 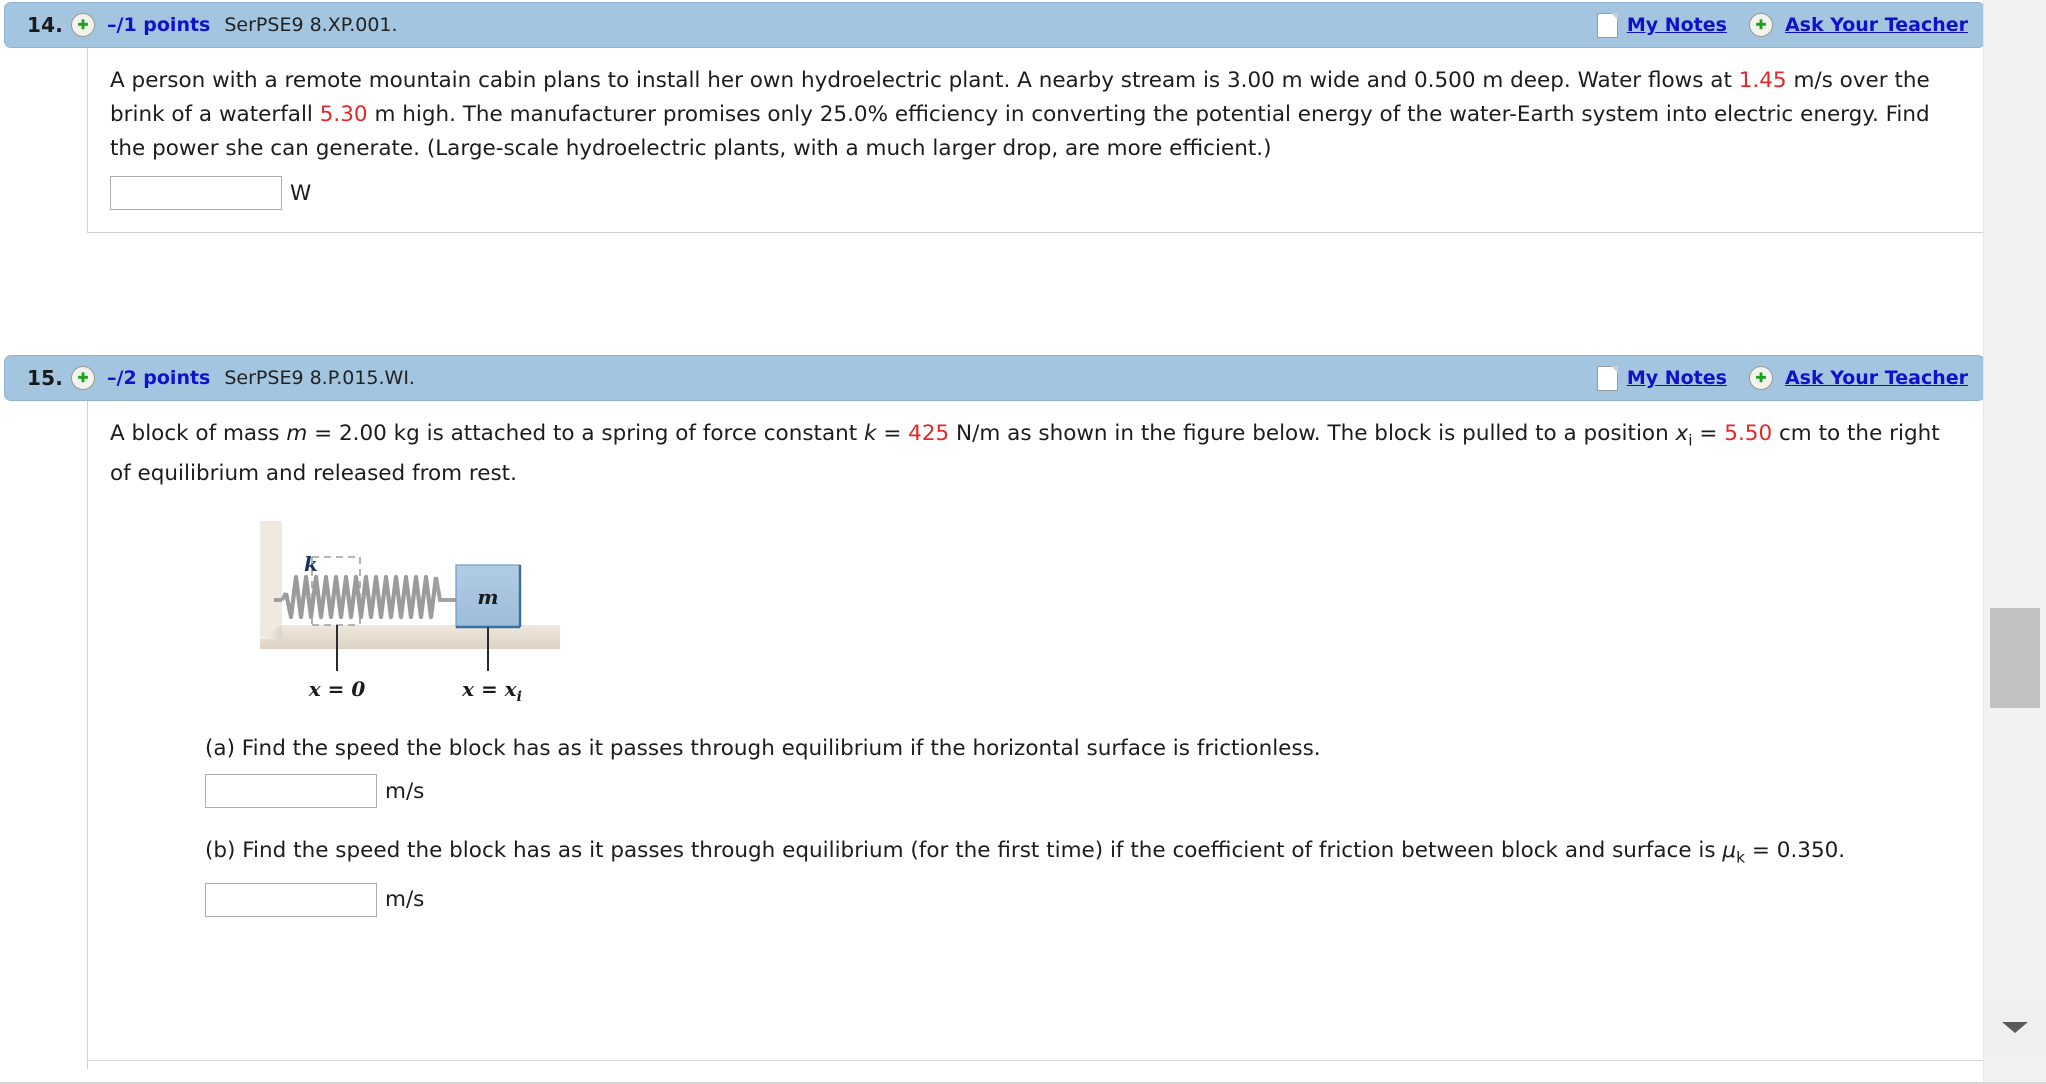 I want to click on problem-14-answer-unit: W, so click(x=301, y=193).